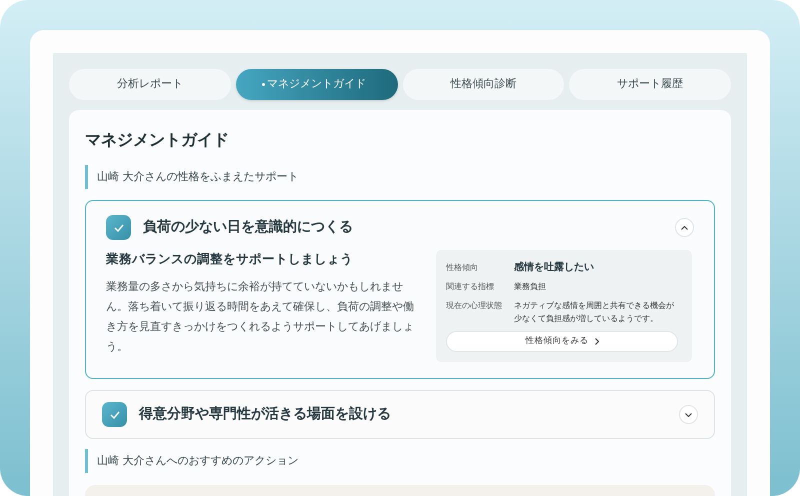  What do you see at coordinates (400, 177) in the screenshot?
I see `section-heading: 山崎 大介さんの性格をふまえたサポート` at bounding box center [400, 177].